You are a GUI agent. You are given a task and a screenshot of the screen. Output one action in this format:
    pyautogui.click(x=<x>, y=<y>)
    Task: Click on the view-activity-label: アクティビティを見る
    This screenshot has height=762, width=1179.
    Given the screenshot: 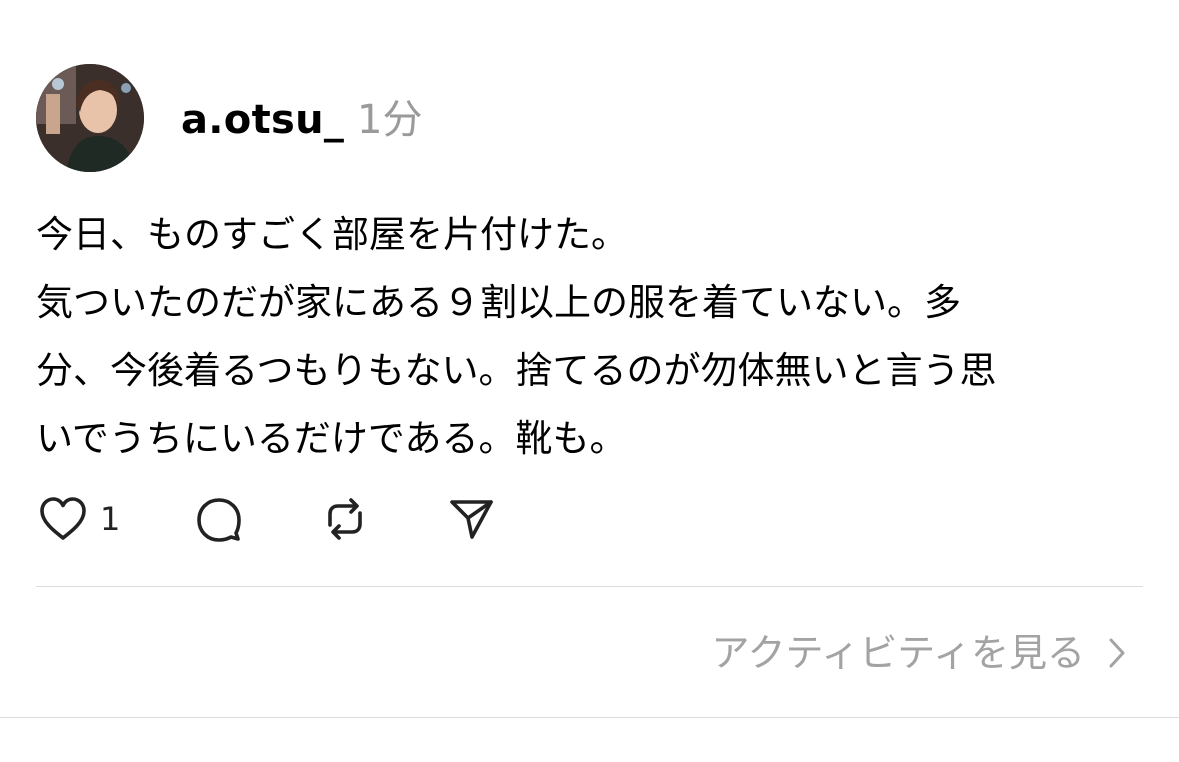 What is the action you would take?
    pyautogui.click(x=898, y=653)
    